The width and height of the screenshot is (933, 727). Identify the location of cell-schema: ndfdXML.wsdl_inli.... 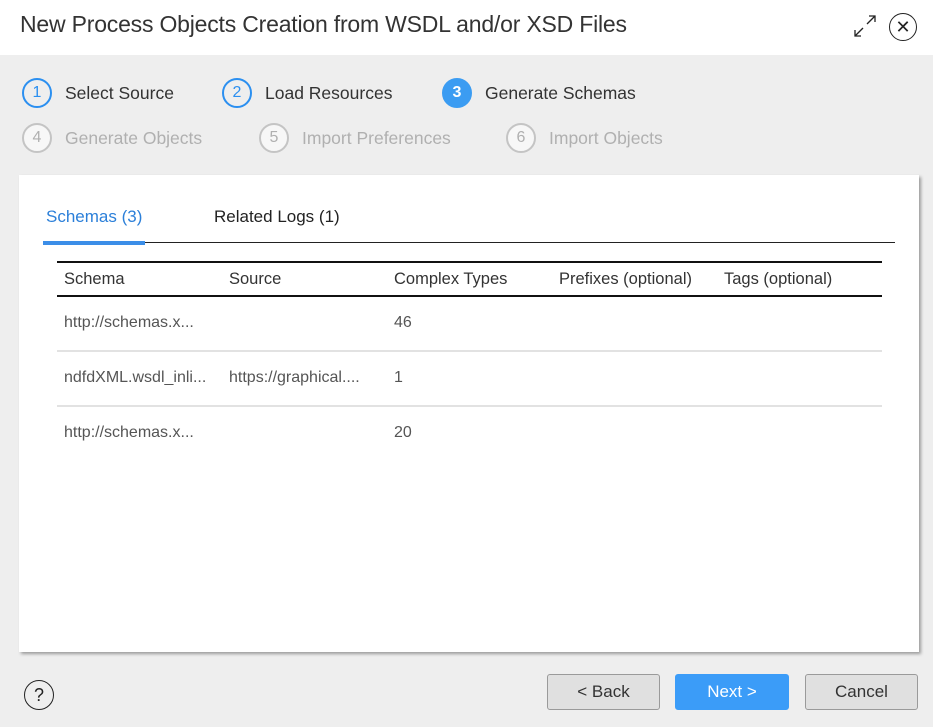
(135, 377).